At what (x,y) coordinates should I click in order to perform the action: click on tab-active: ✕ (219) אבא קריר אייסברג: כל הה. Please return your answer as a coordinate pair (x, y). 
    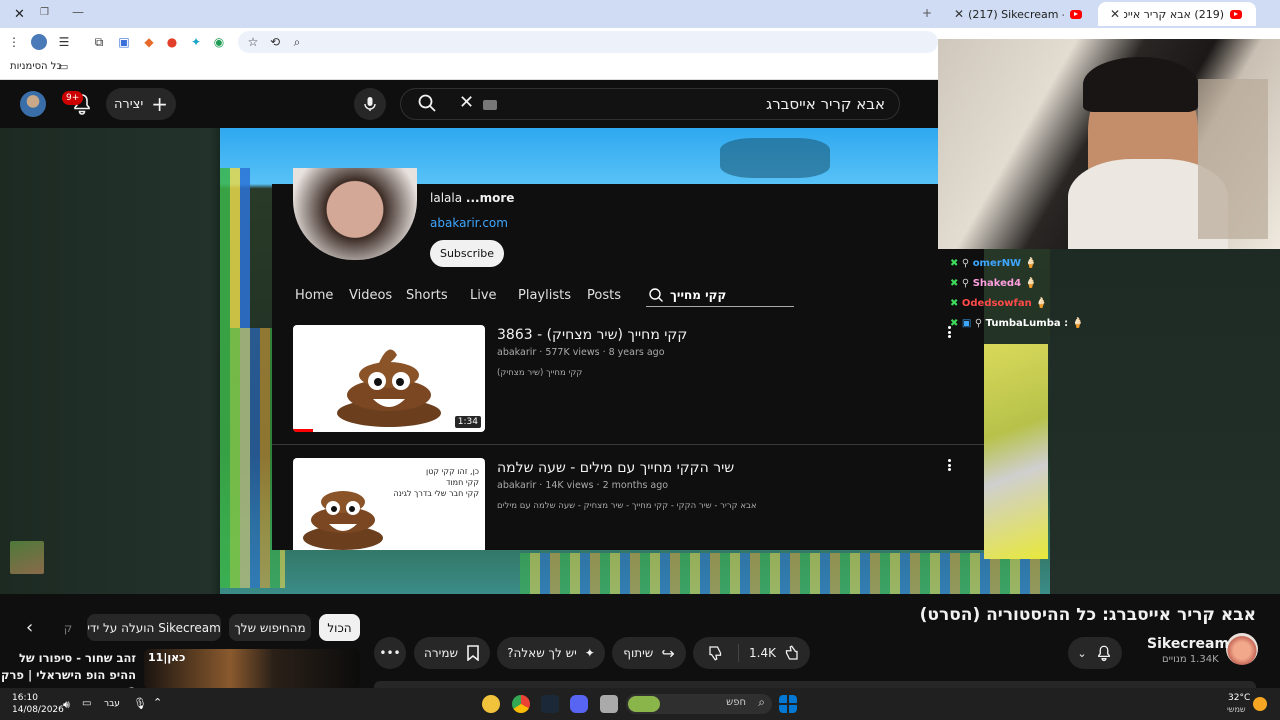
    Looking at the image, I should click on (1177, 14).